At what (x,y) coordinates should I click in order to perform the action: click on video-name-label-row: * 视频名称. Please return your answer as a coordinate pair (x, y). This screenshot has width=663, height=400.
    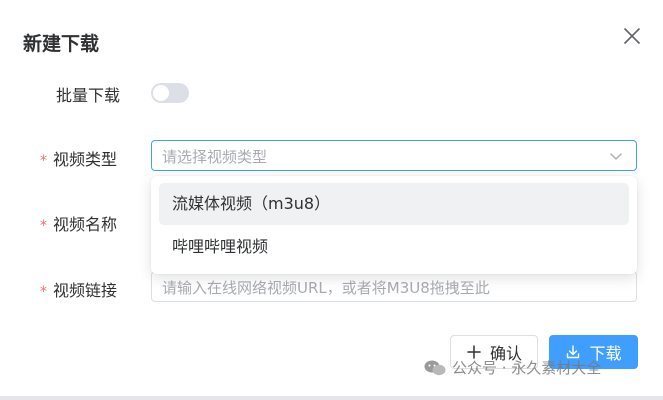
    Looking at the image, I should click on (78, 223).